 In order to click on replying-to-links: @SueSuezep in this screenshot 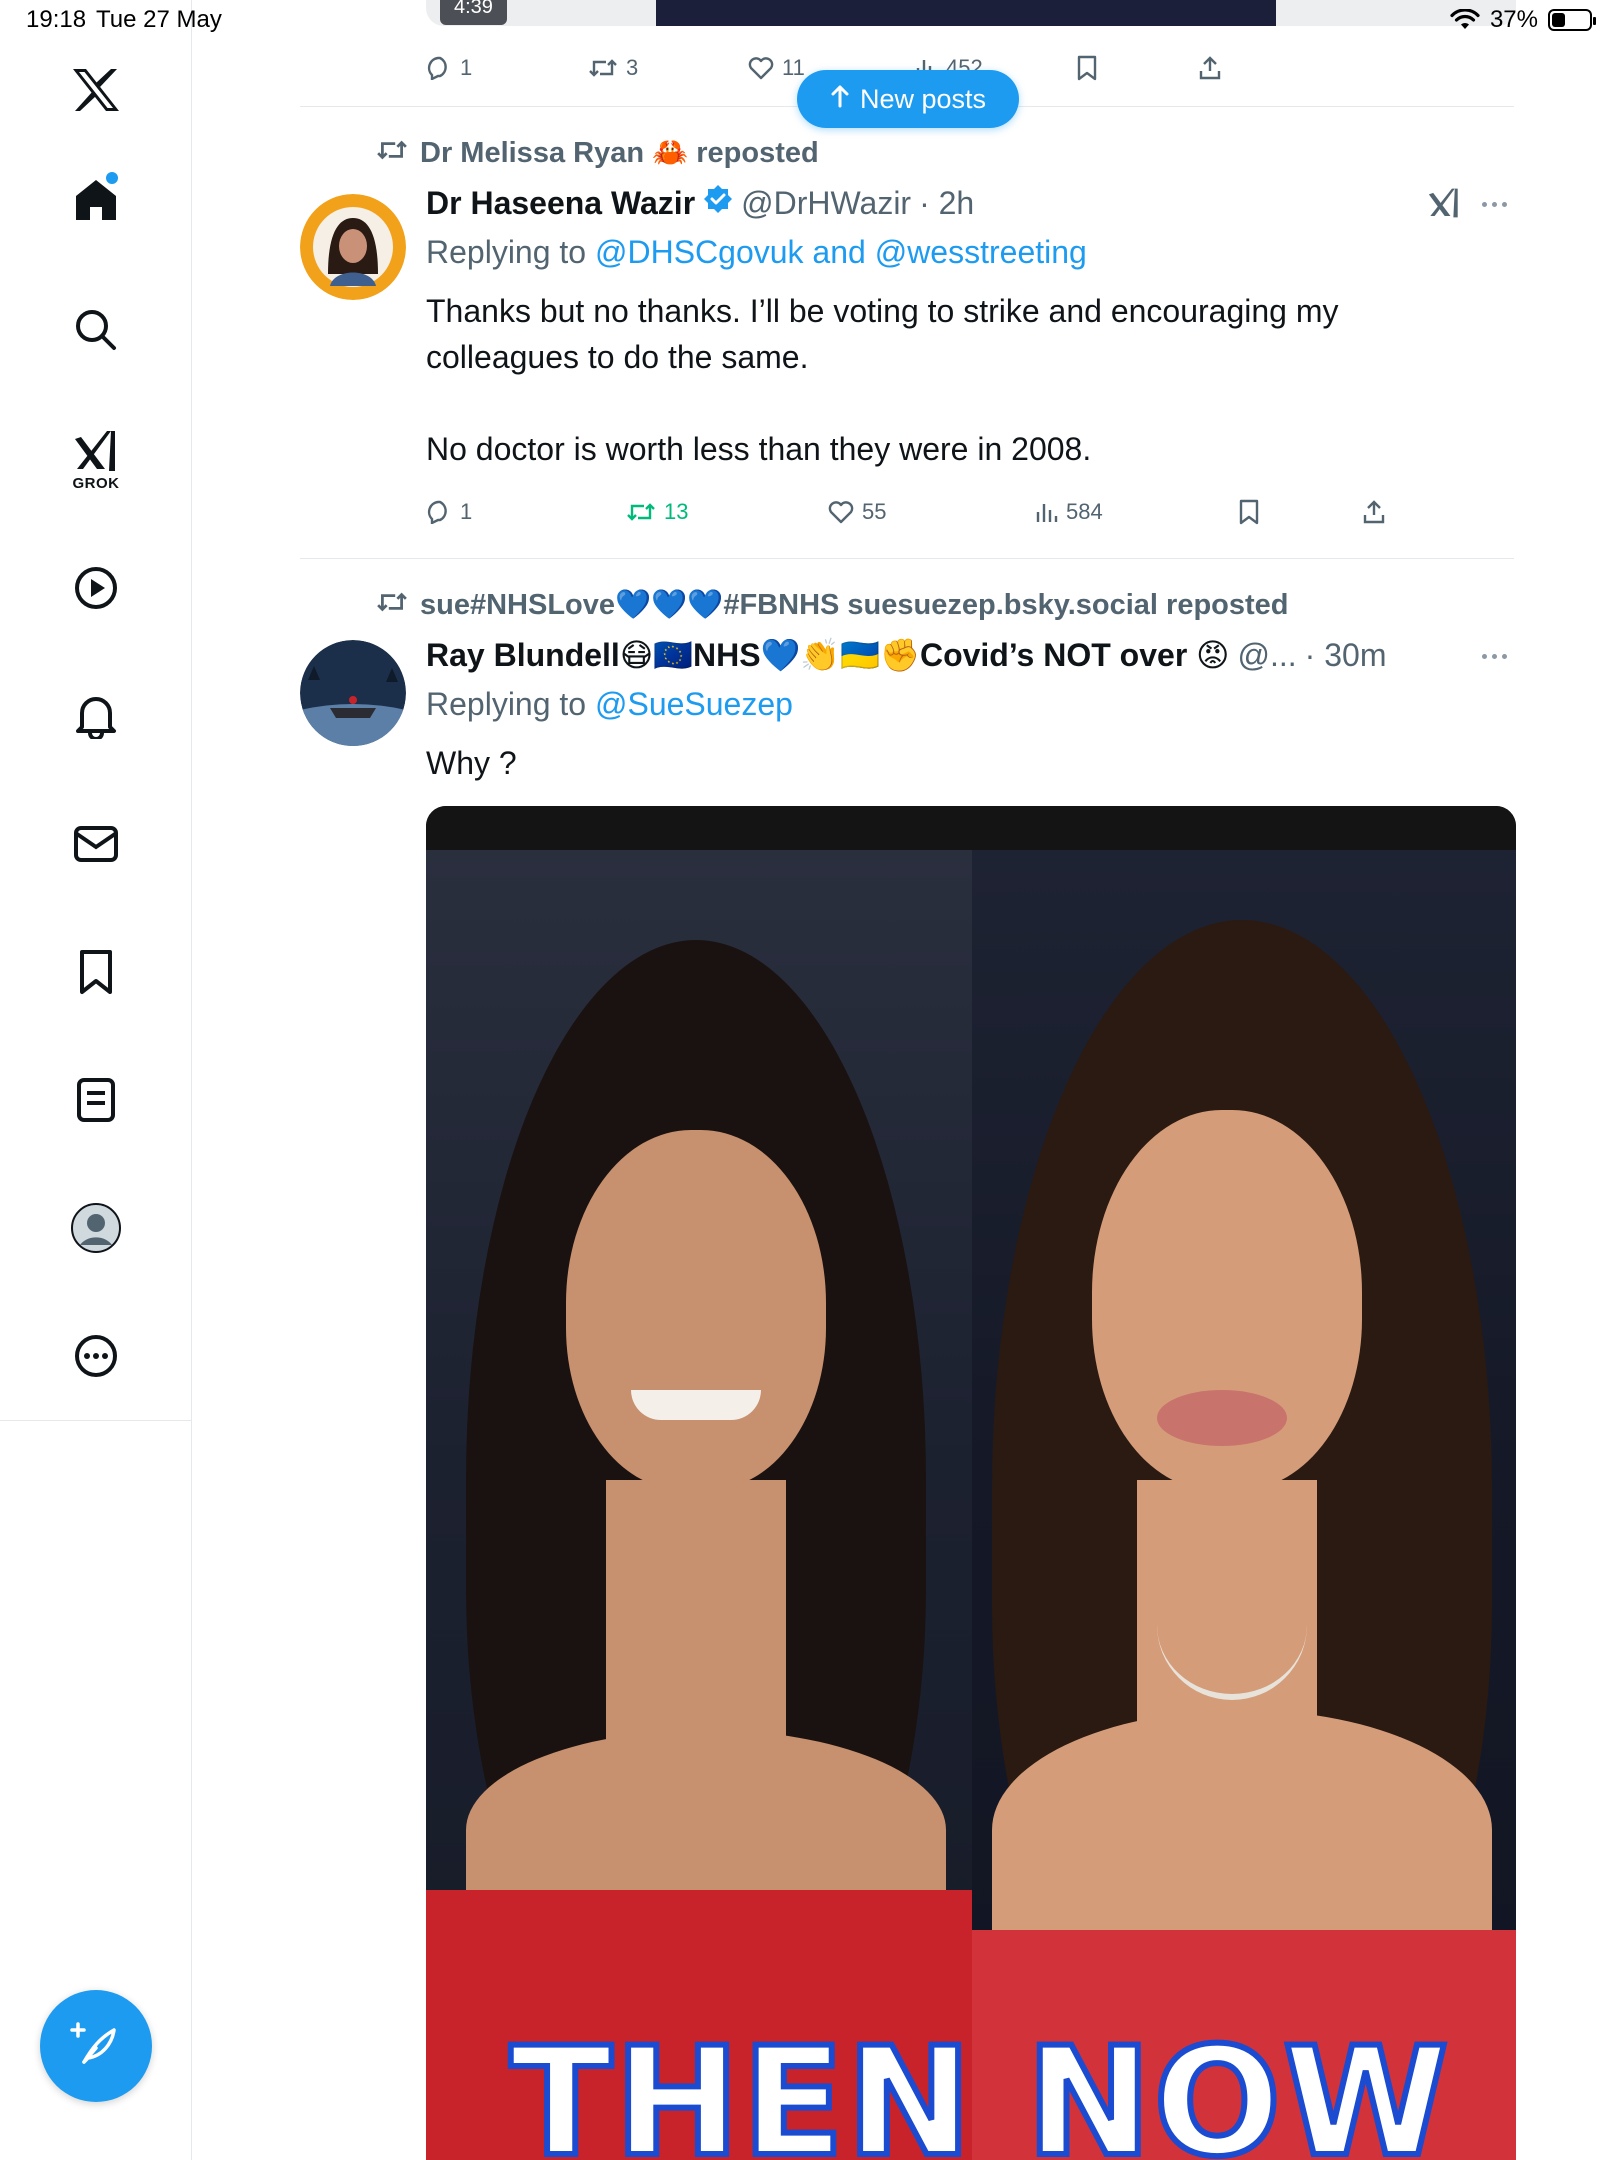, I will do `click(694, 704)`.